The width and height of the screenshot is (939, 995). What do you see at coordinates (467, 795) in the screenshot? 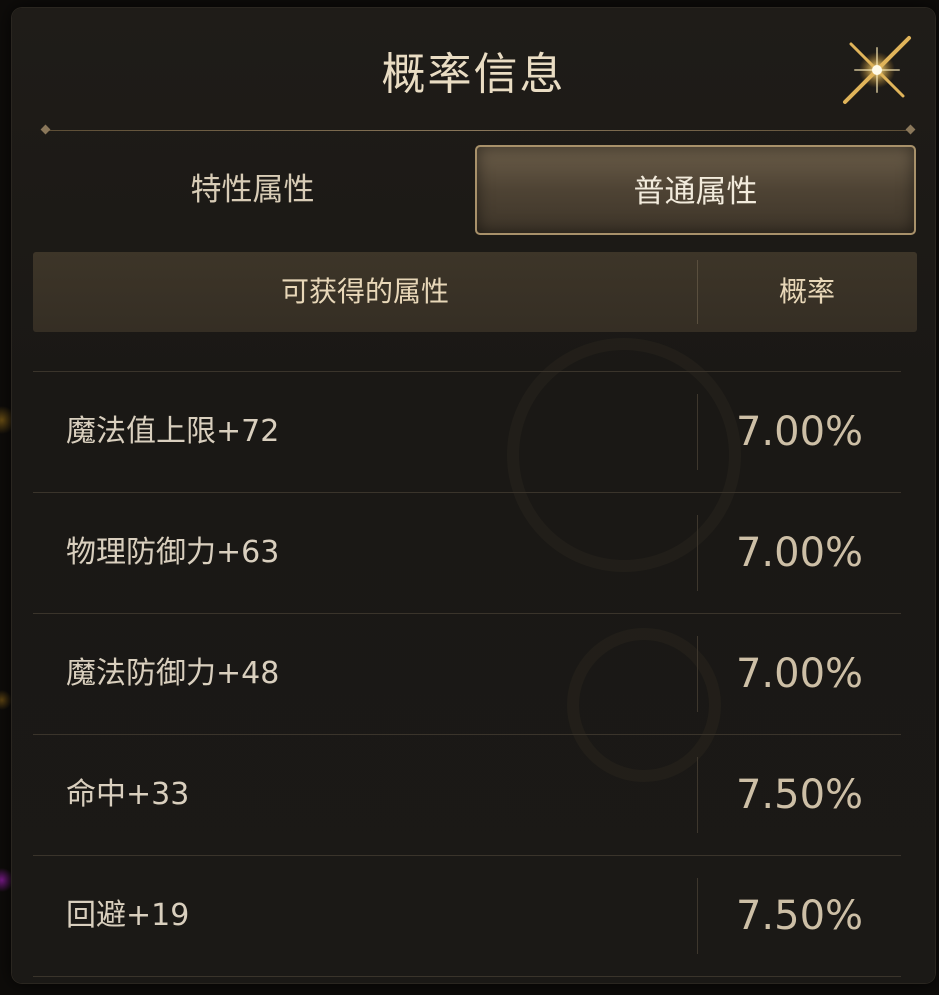
I see `table-row: 命中+33 7.50%` at bounding box center [467, 795].